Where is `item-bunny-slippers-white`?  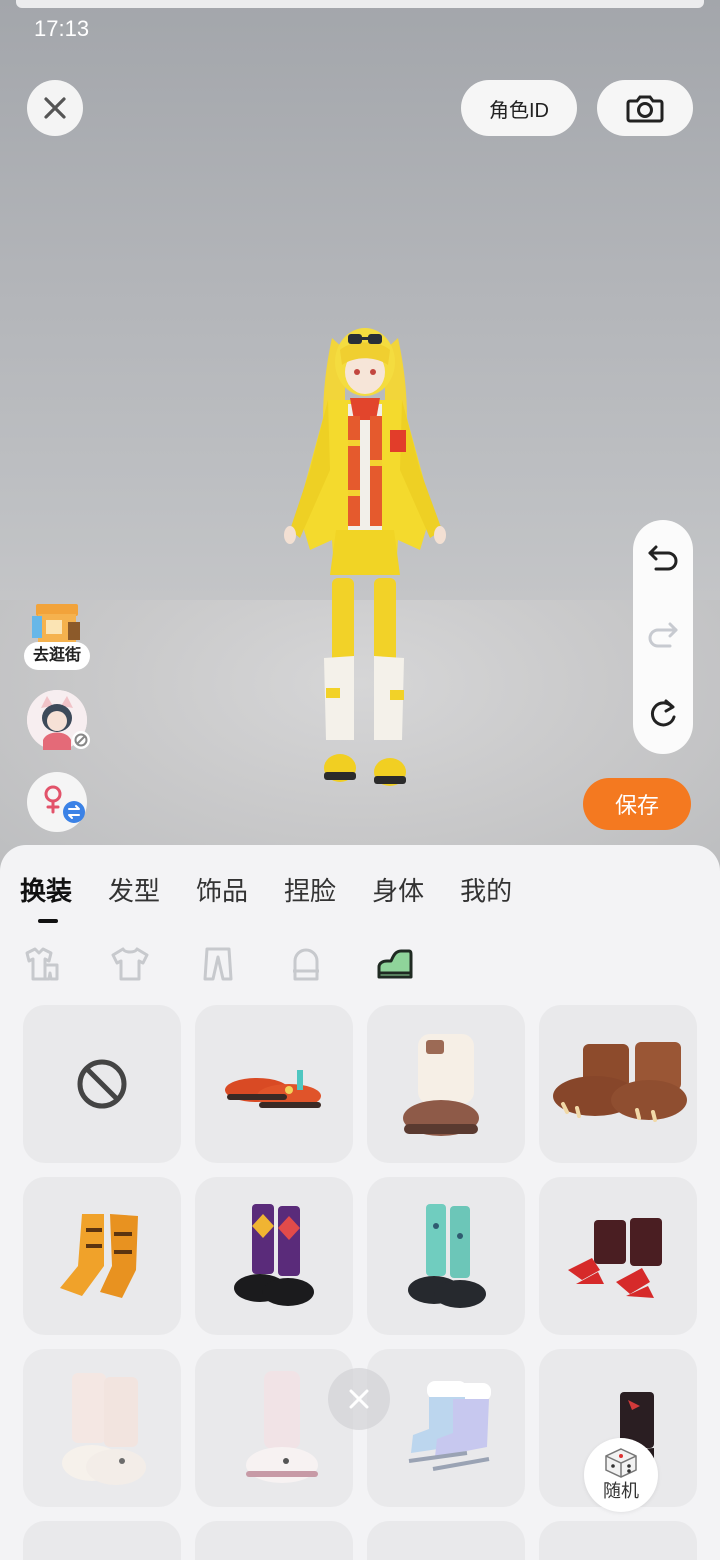
item-bunny-slippers-white is located at coordinates (274, 1428).